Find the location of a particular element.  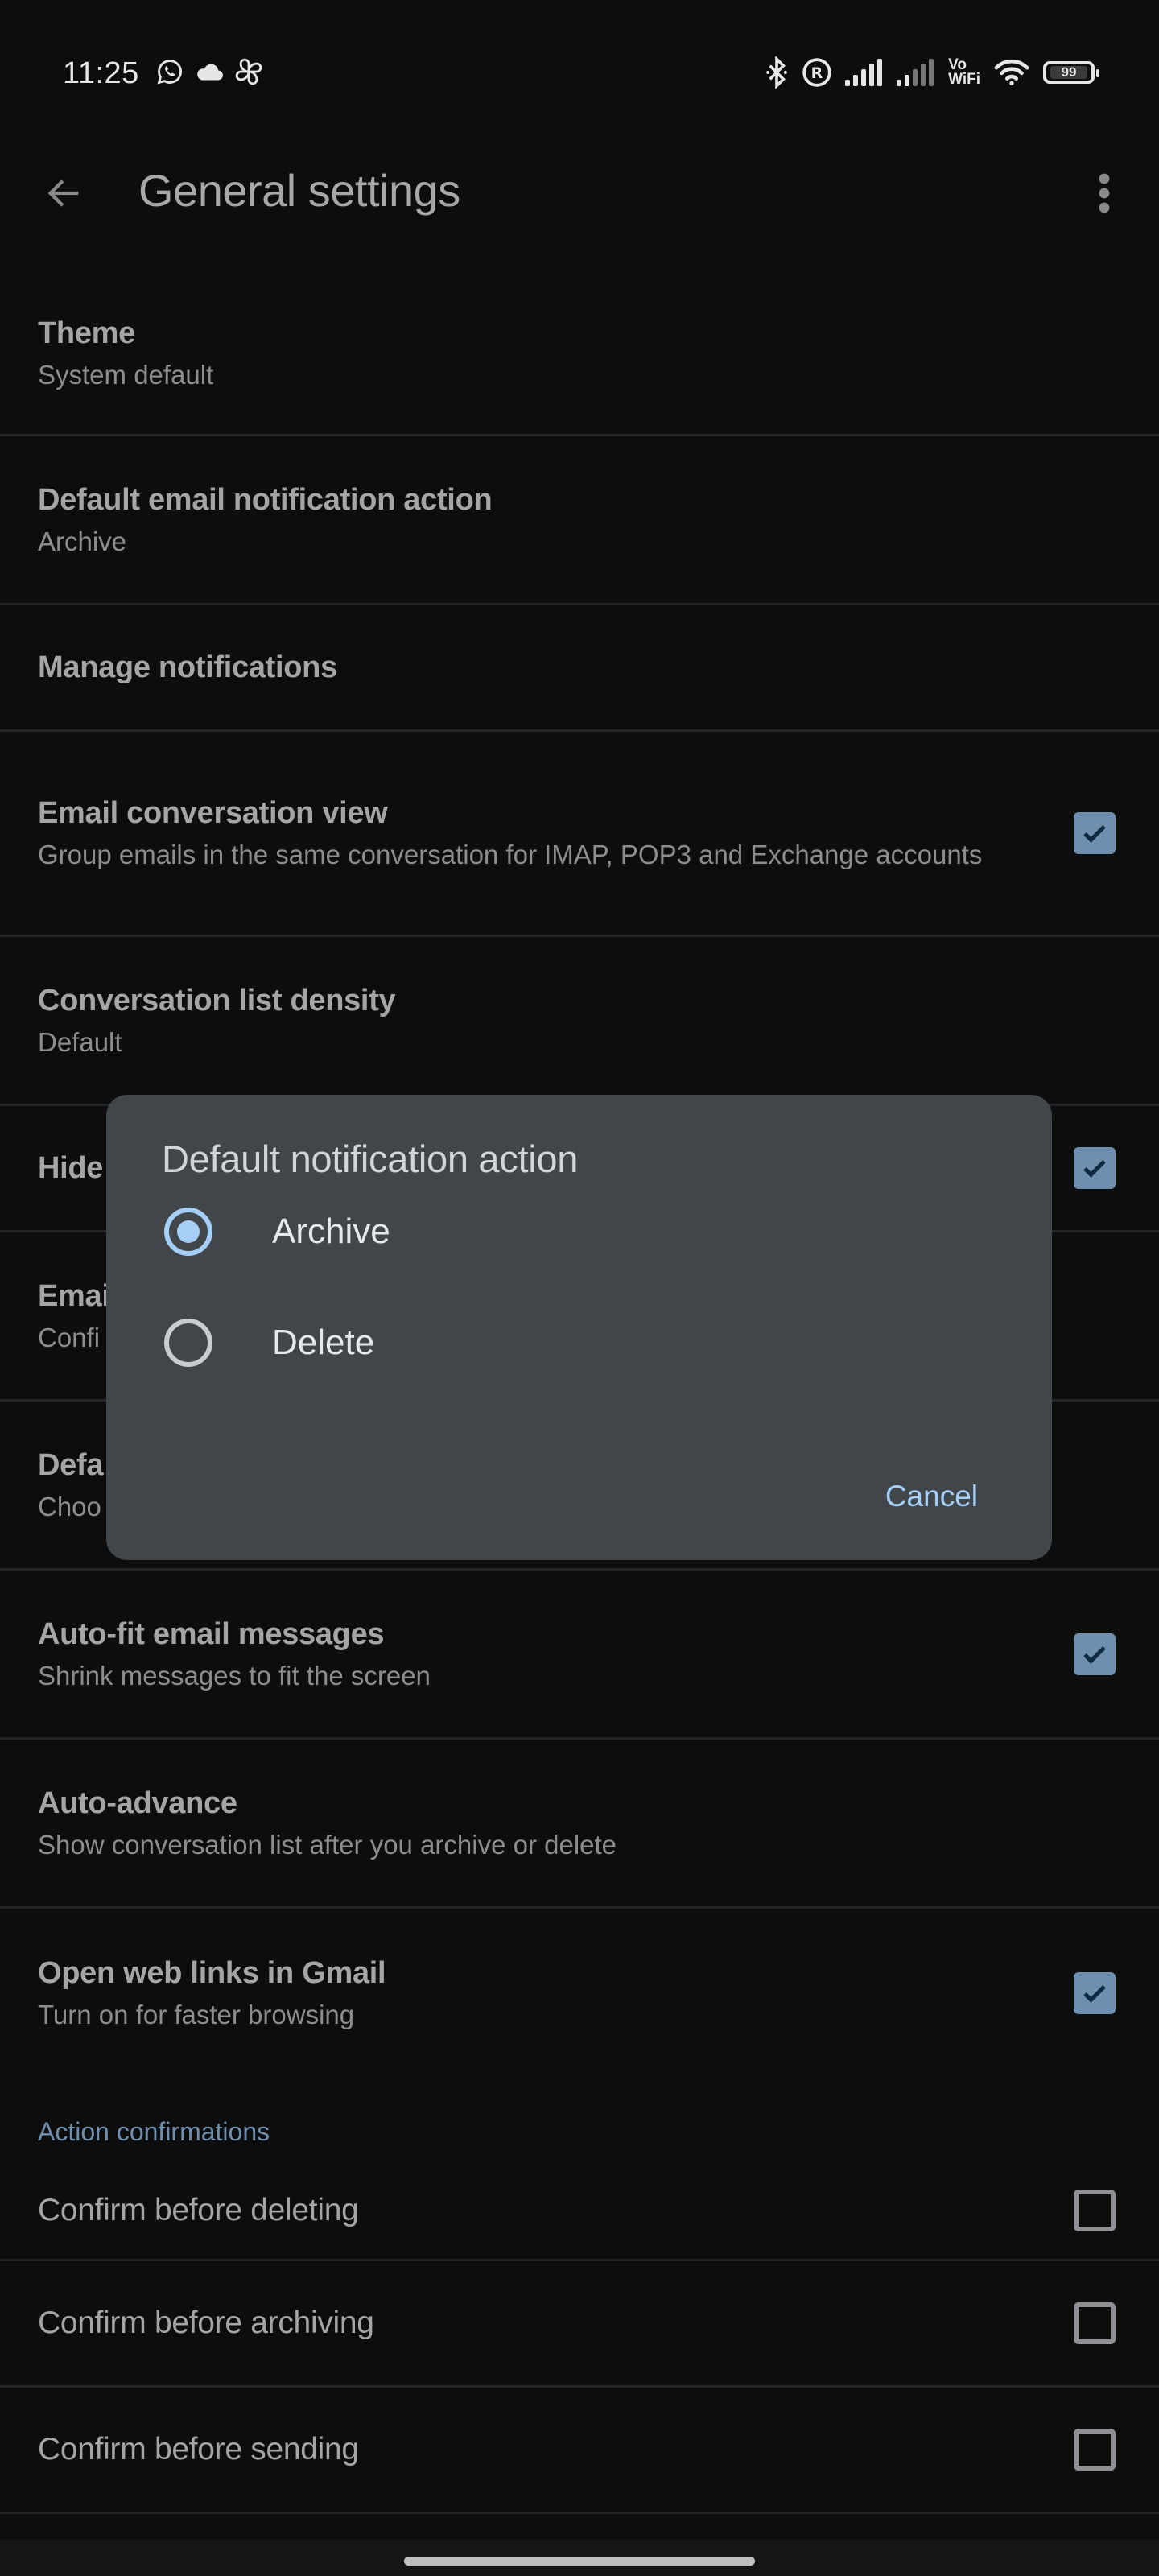

auto-fit-checkbox is located at coordinates (1095, 1654).